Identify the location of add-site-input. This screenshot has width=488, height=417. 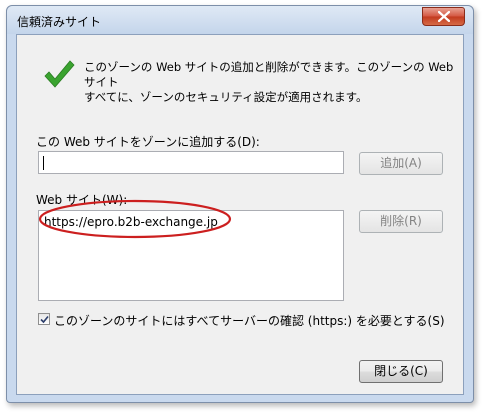
(191, 162).